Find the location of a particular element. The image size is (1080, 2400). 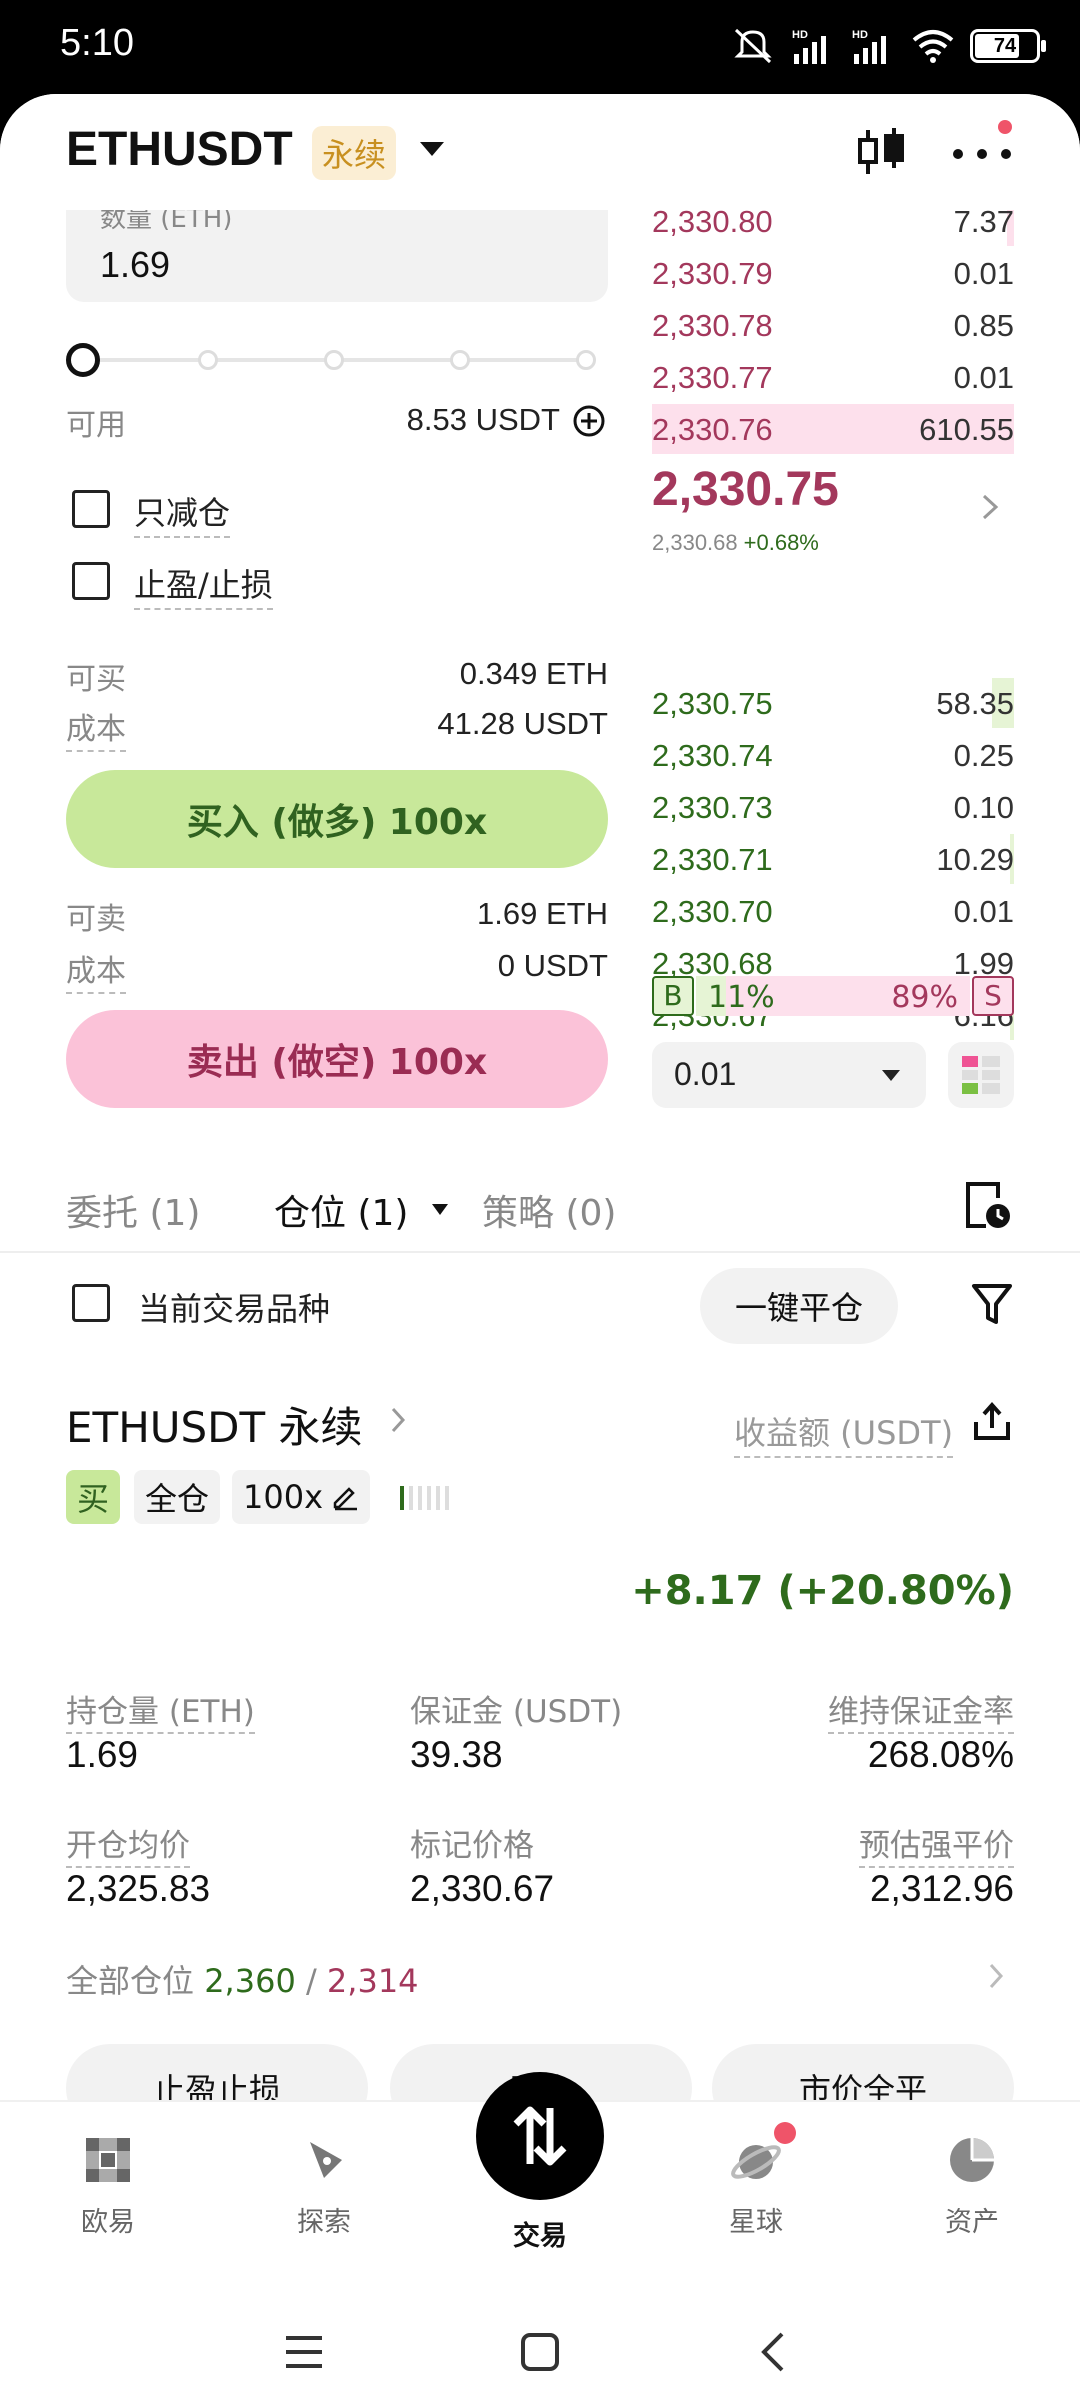

close-all-button: 一键平仓 is located at coordinates (799, 1306).